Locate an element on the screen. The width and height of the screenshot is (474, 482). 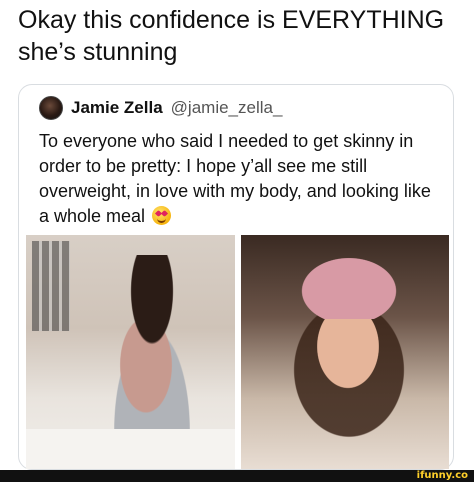
caption-line-2: she’s stunning is located at coordinates (98, 52).